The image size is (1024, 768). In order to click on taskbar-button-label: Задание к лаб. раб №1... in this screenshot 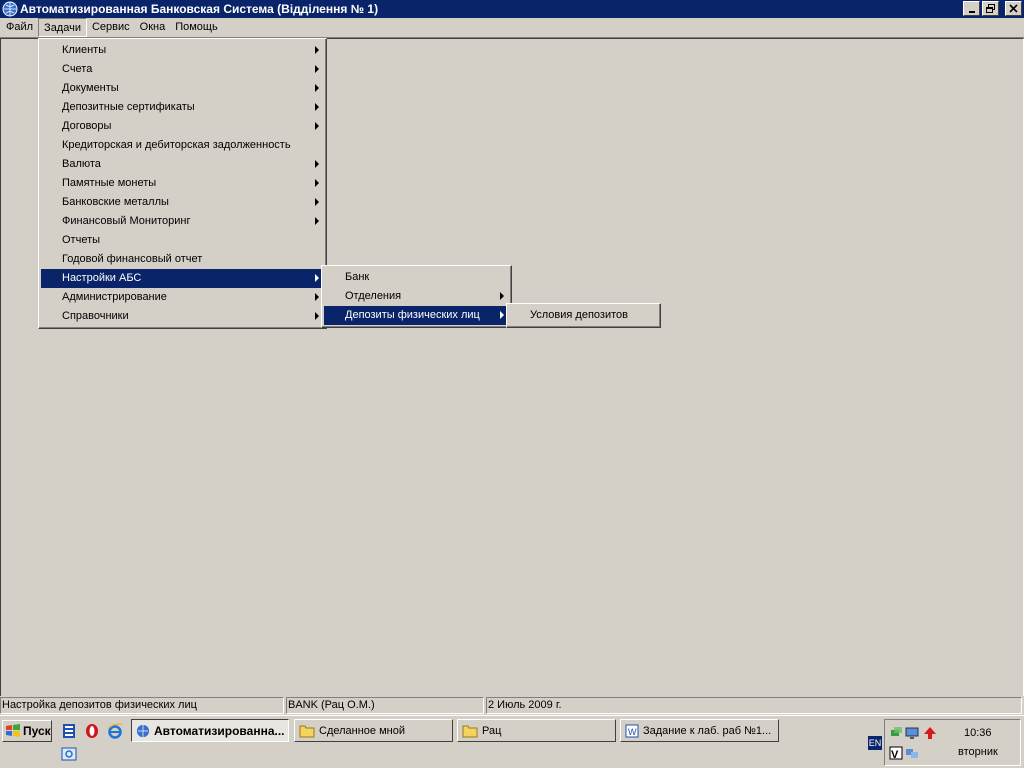, I will do `click(707, 730)`.